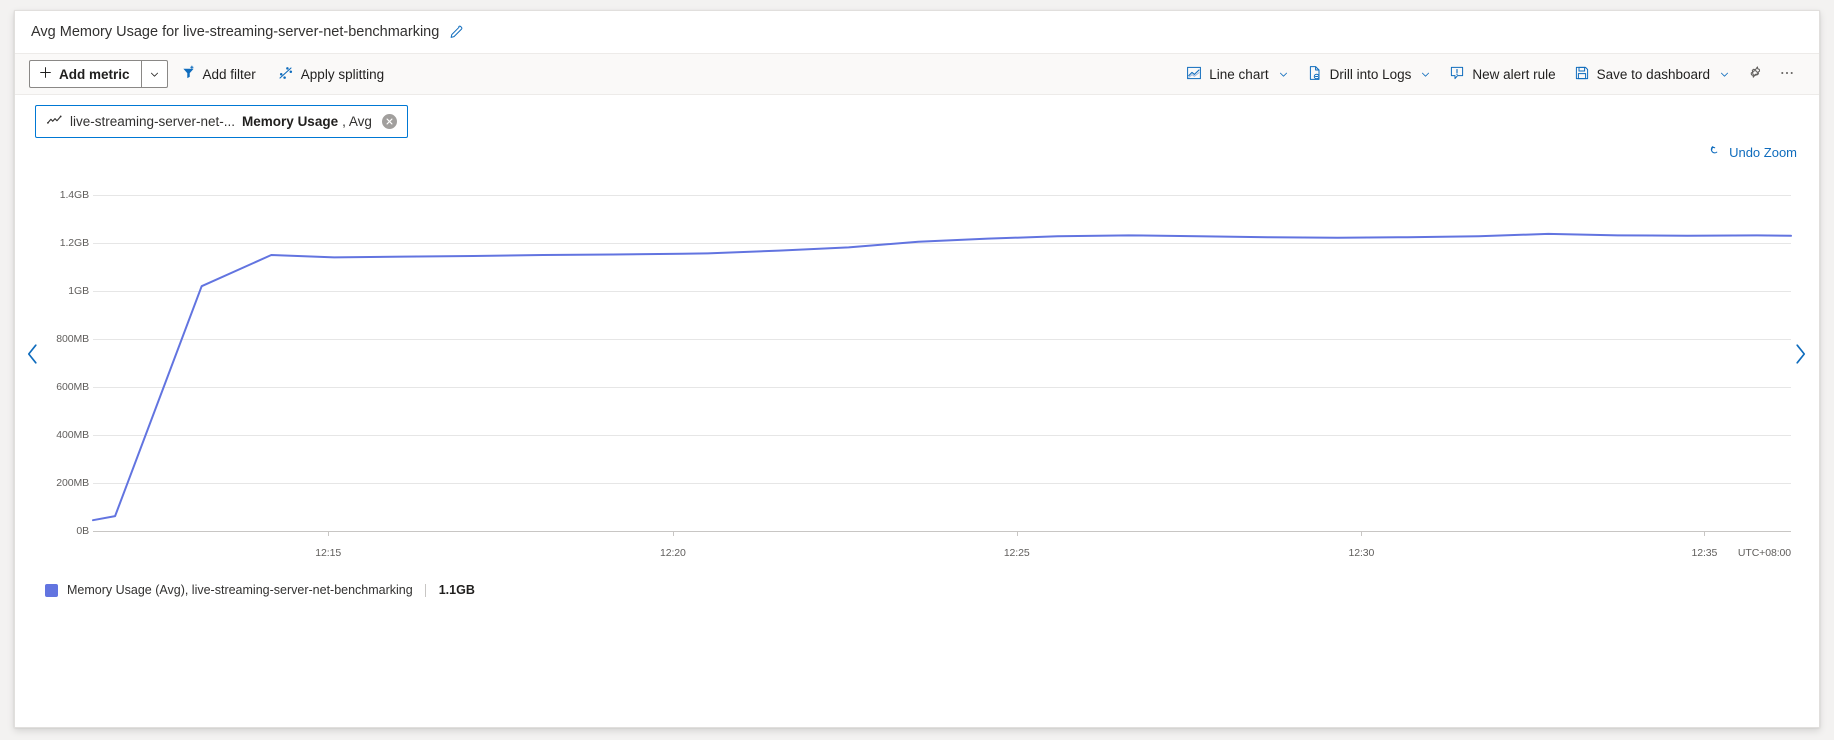 The width and height of the screenshot is (1834, 740). I want to click on chevron-left-icon, so click(32, 354).